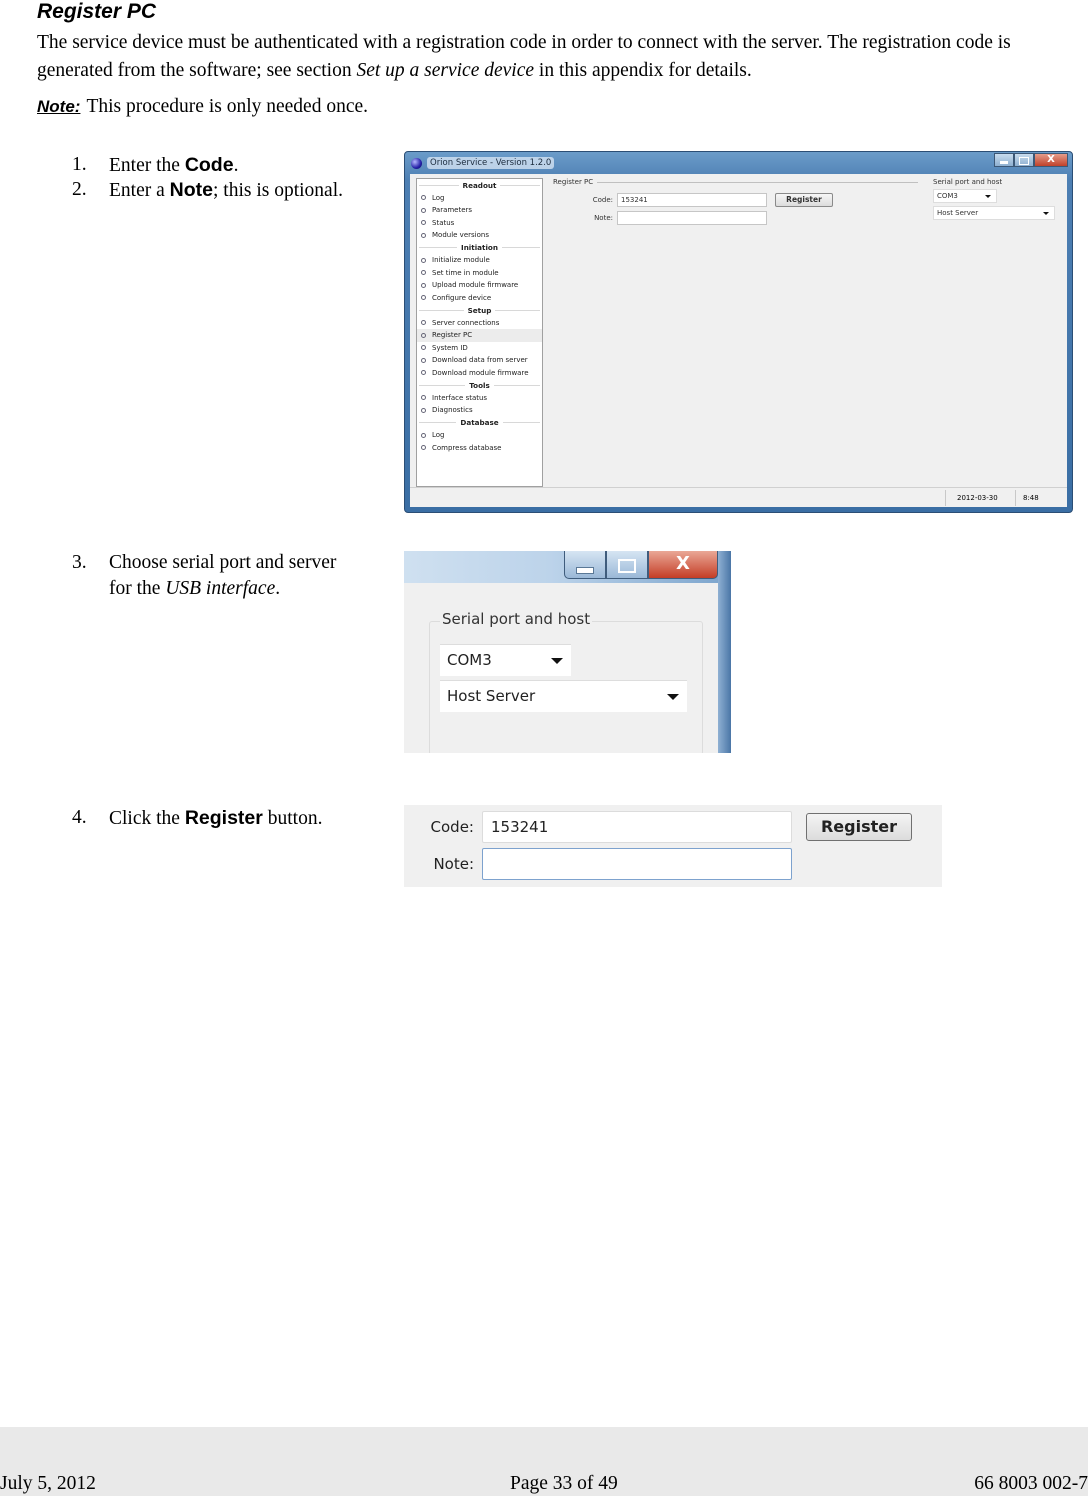 This screenshot has width=1088, height=1496. Describe the element at coordinates (479, 360) in the screenshot. I see `nav-item: Download data from server` at that location.